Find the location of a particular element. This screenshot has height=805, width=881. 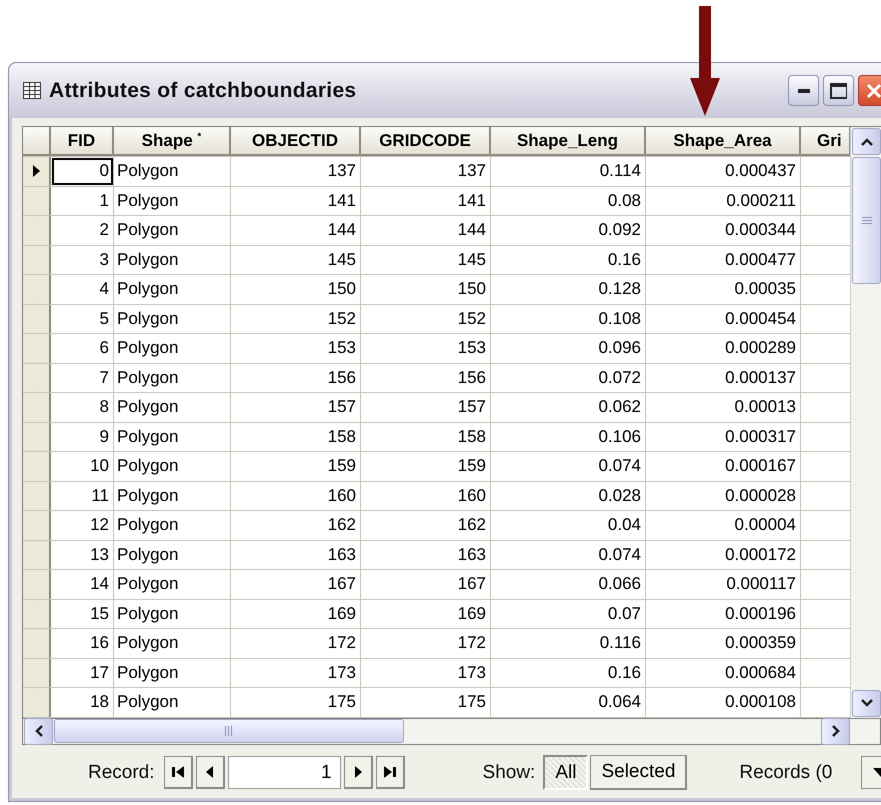

next-record-button is located at coordinates (358, 772).